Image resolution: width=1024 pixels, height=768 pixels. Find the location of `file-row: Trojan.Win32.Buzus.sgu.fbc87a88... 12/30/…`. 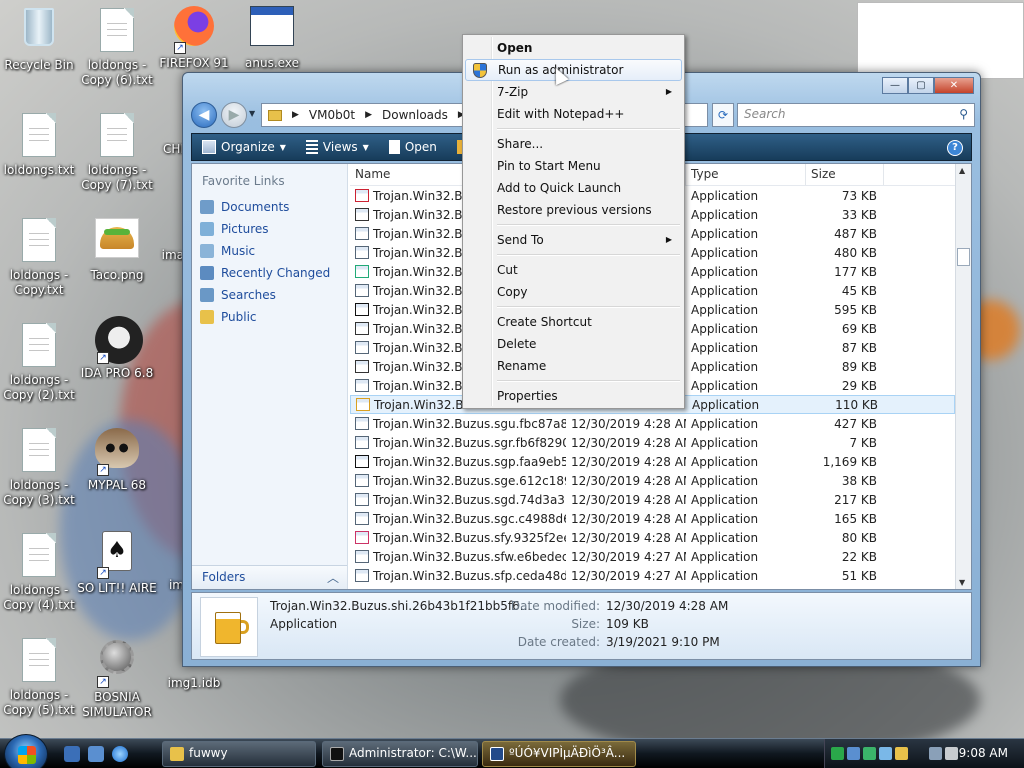

file-row: Trojan.Win32.Buzus.sgu.fbc87a88... 12/30/… is located at coordinates (652, 423).